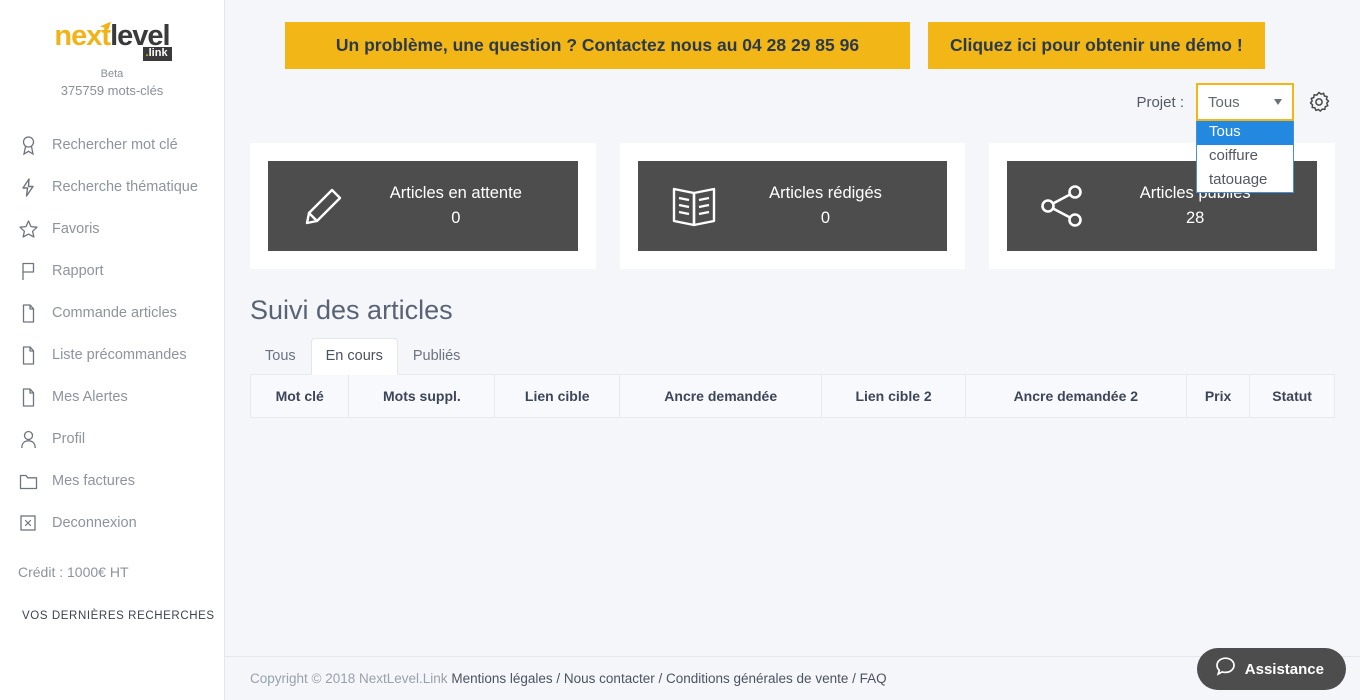  Describe the element at coordinates (93, 481) in the screenshot. I see `sidebar-item-label: Mes factures` at that location.